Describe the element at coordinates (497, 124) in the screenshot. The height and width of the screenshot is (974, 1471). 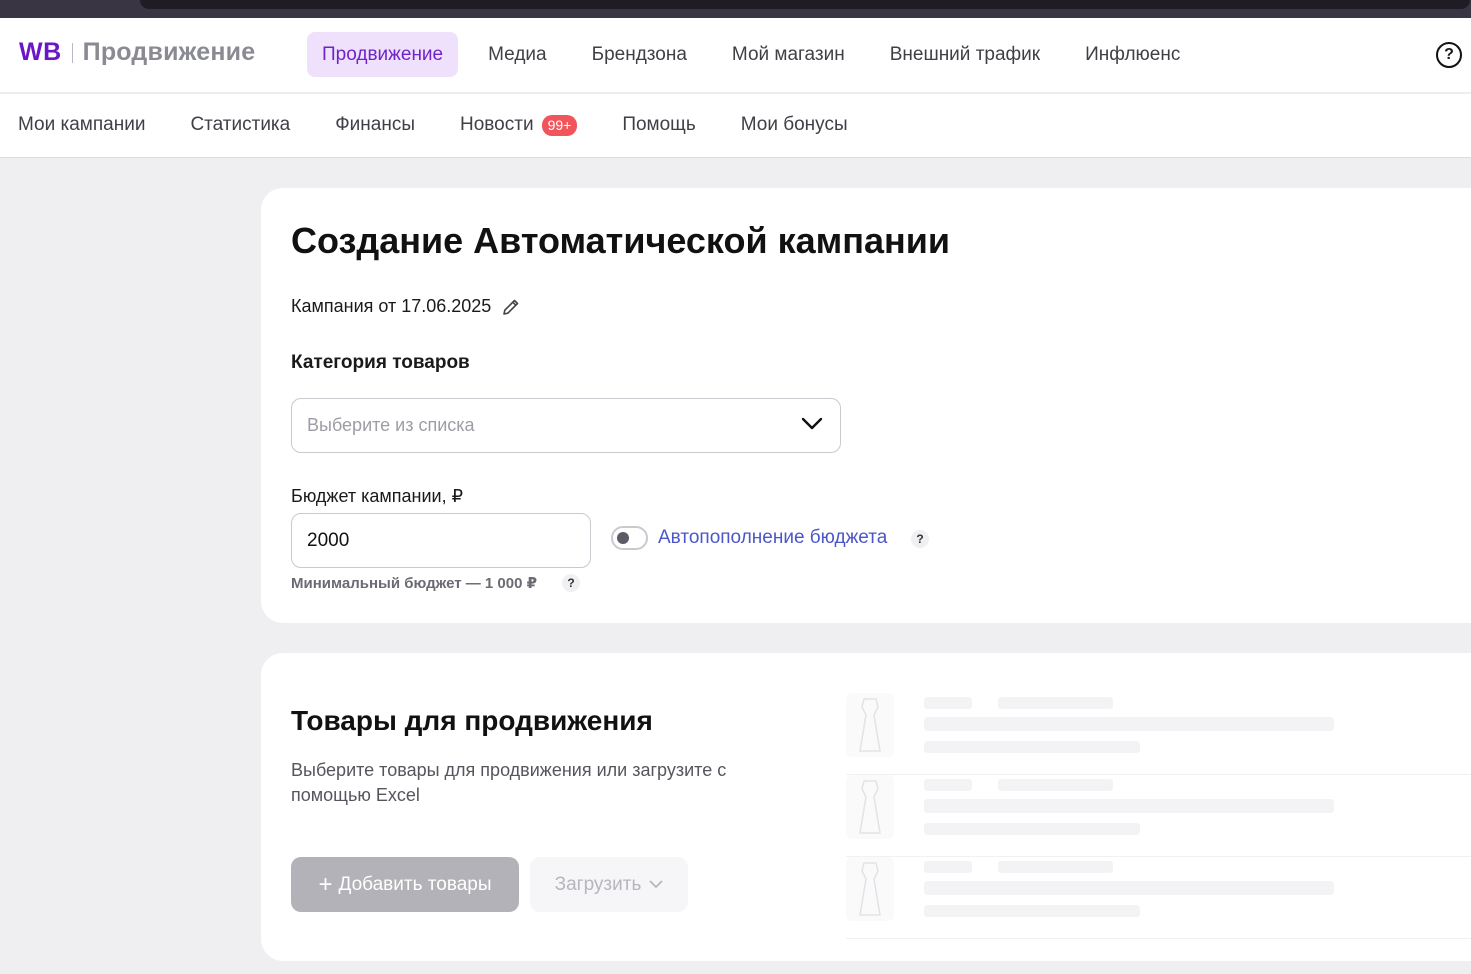
I see `subnav-label: Новости` at that location.